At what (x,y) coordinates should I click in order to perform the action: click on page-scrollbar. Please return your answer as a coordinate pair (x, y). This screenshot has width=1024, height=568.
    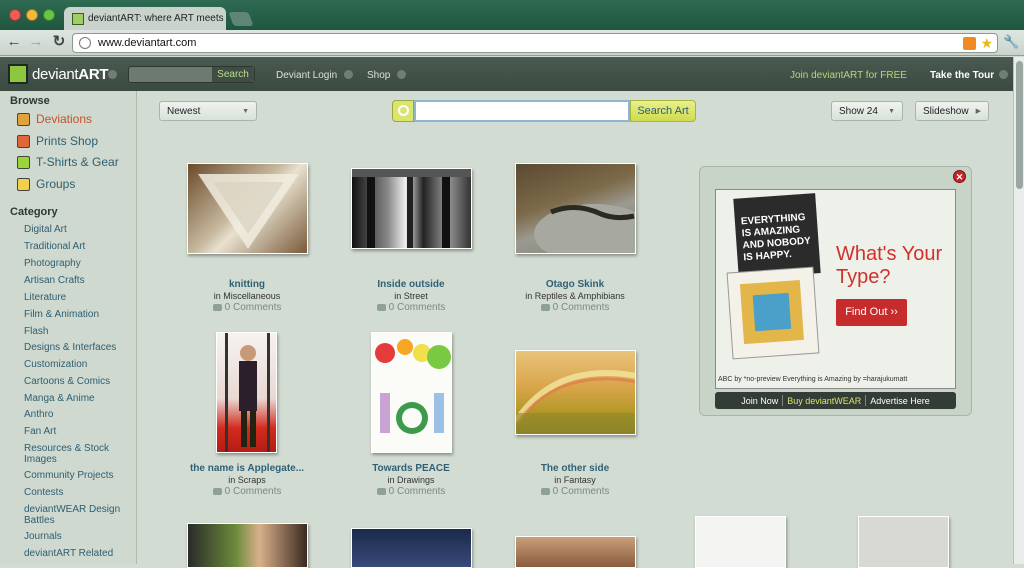
    Looking at the image, I should click on (1018, 310).